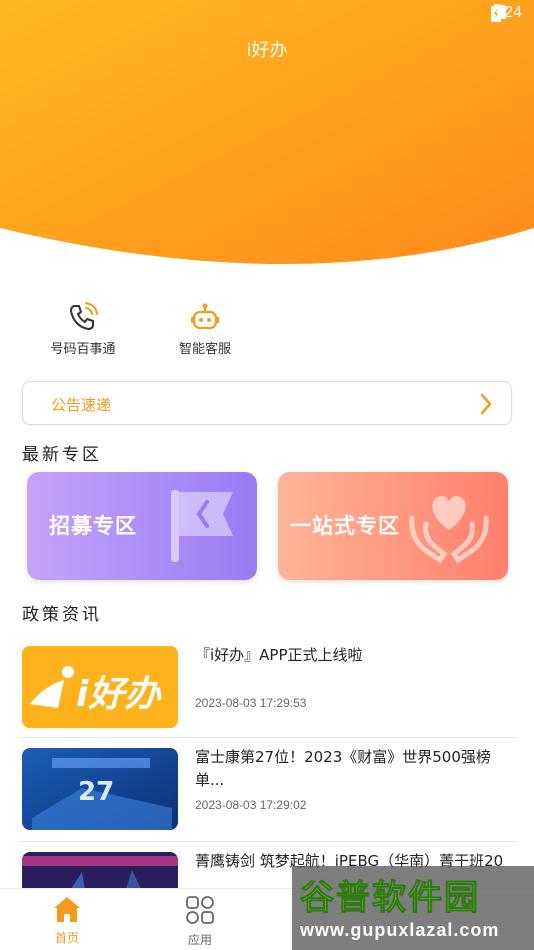 The height and width of the screenshot is (950, 534). What do you see at coordinates (251, 703) in the screenshot?
I see `news-date: 2023-08-03 17:29:53` at bounding box center [251, 703].